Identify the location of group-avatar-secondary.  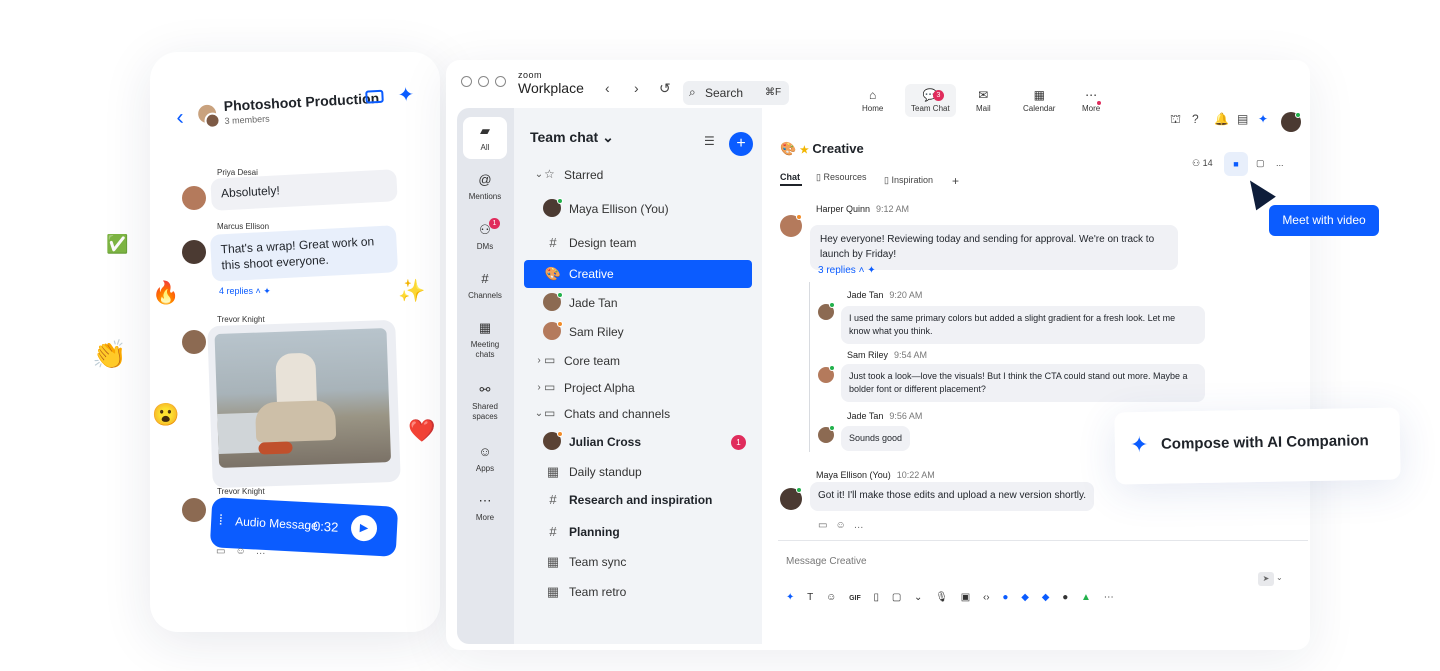
(212, 121).